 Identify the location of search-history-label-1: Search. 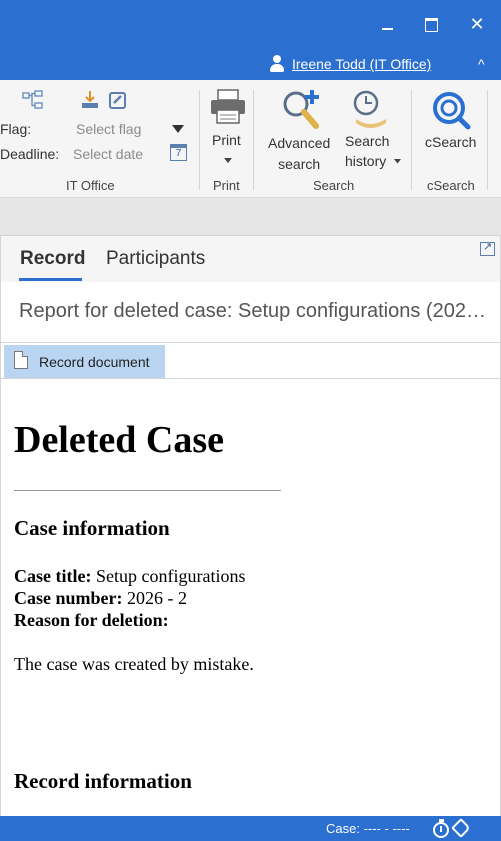
(367, 141).